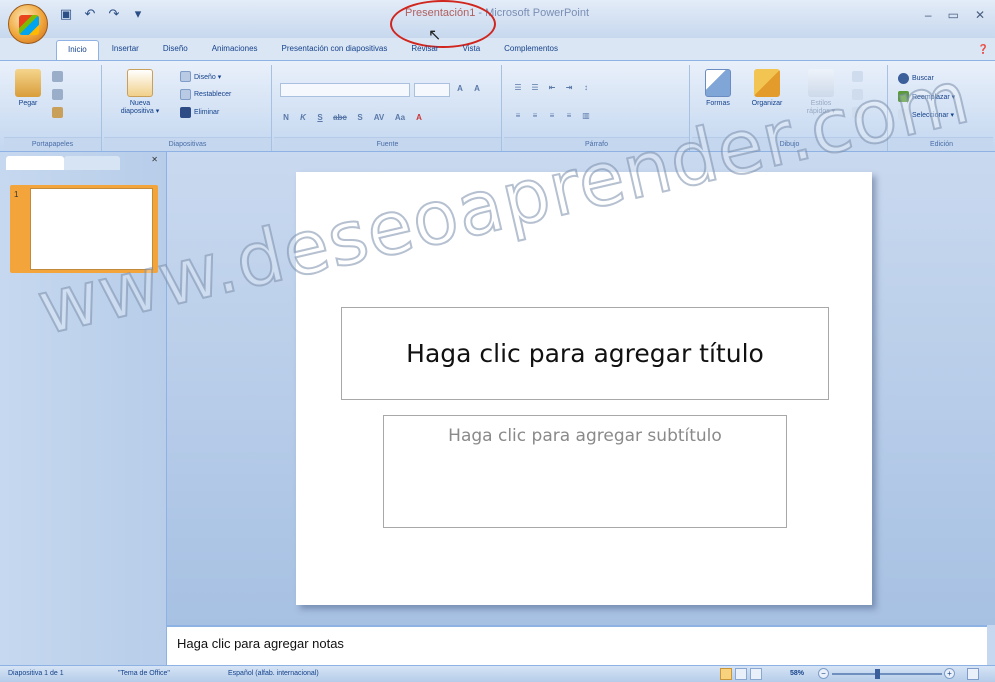  What do you see at coordinates (175, 50) in the screenshot?
I see `tab-diseno: Diseño` at bounding box center [175, 50].